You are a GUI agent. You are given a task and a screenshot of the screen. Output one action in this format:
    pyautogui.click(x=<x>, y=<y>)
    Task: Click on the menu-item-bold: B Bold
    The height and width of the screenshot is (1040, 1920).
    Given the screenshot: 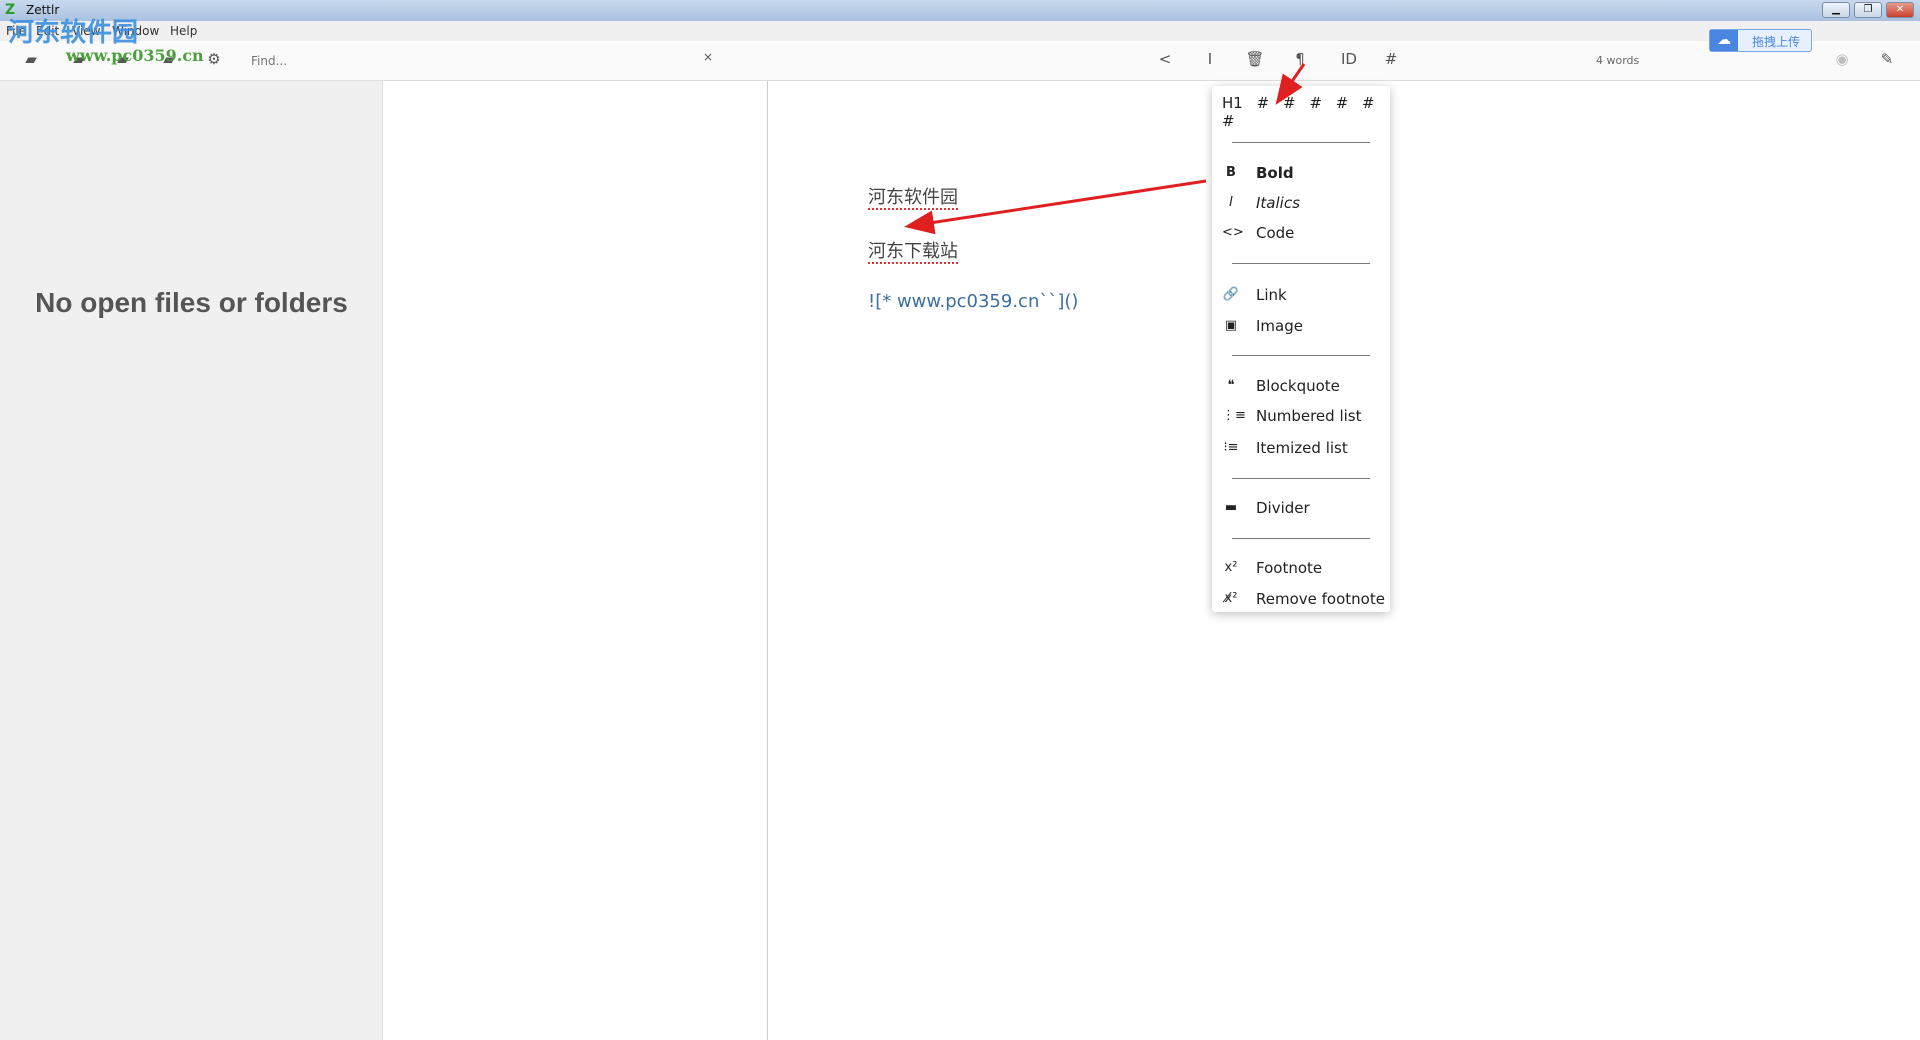 What is the action you would take?
    pyautogui.click(x=1301, y=173)
    